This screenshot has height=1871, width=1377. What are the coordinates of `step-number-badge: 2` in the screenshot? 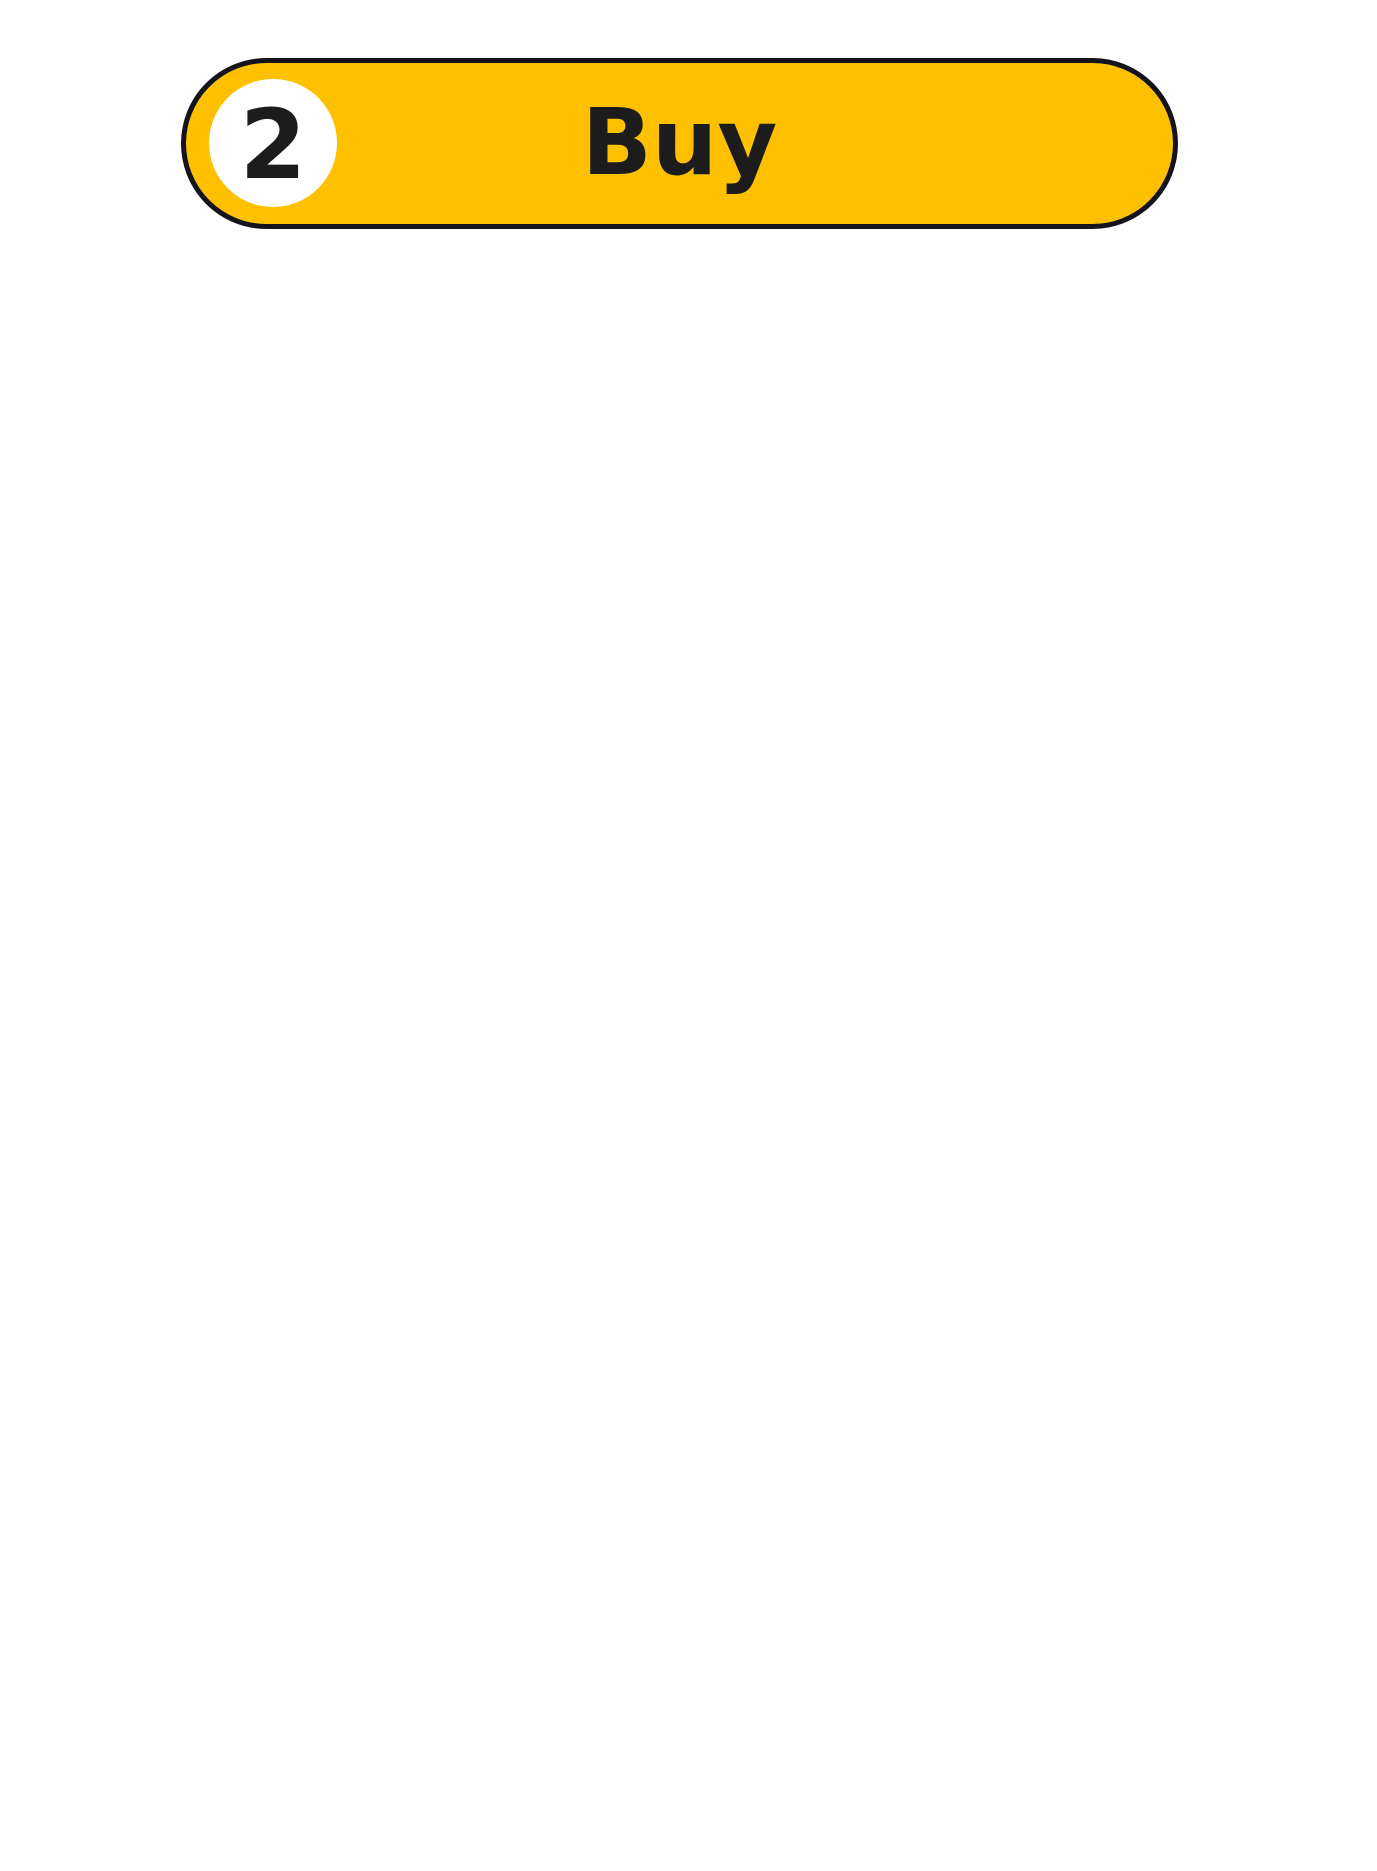 It's located at (273, 143).